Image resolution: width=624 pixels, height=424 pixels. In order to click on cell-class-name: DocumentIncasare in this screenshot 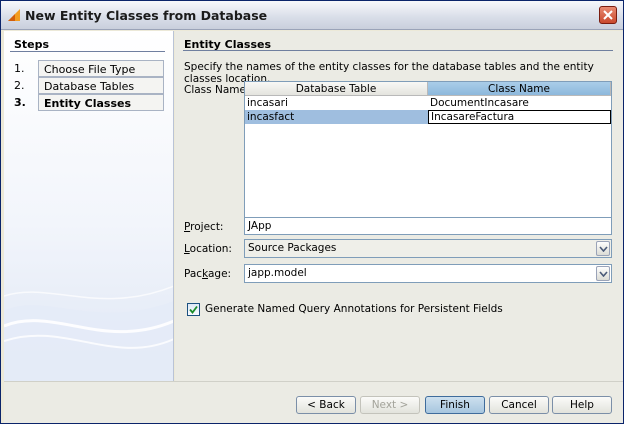, I will do `click(519, 103)`.